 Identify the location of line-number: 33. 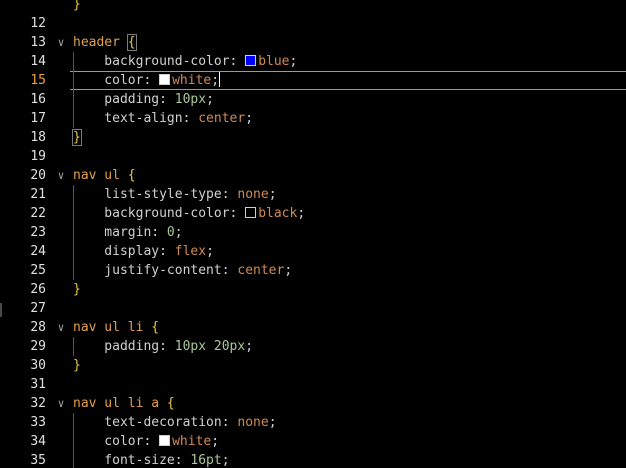
(38, 422).